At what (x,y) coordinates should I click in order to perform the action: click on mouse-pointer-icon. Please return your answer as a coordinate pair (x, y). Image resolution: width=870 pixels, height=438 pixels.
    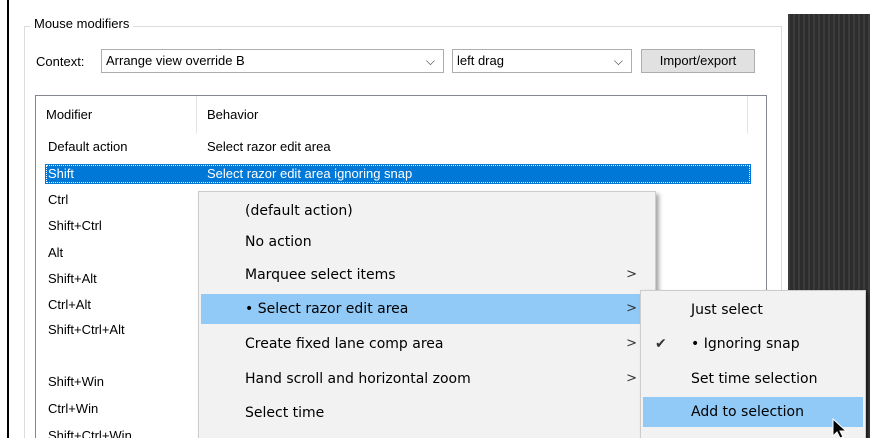
    Looking at the image, I should click on (840, 428).